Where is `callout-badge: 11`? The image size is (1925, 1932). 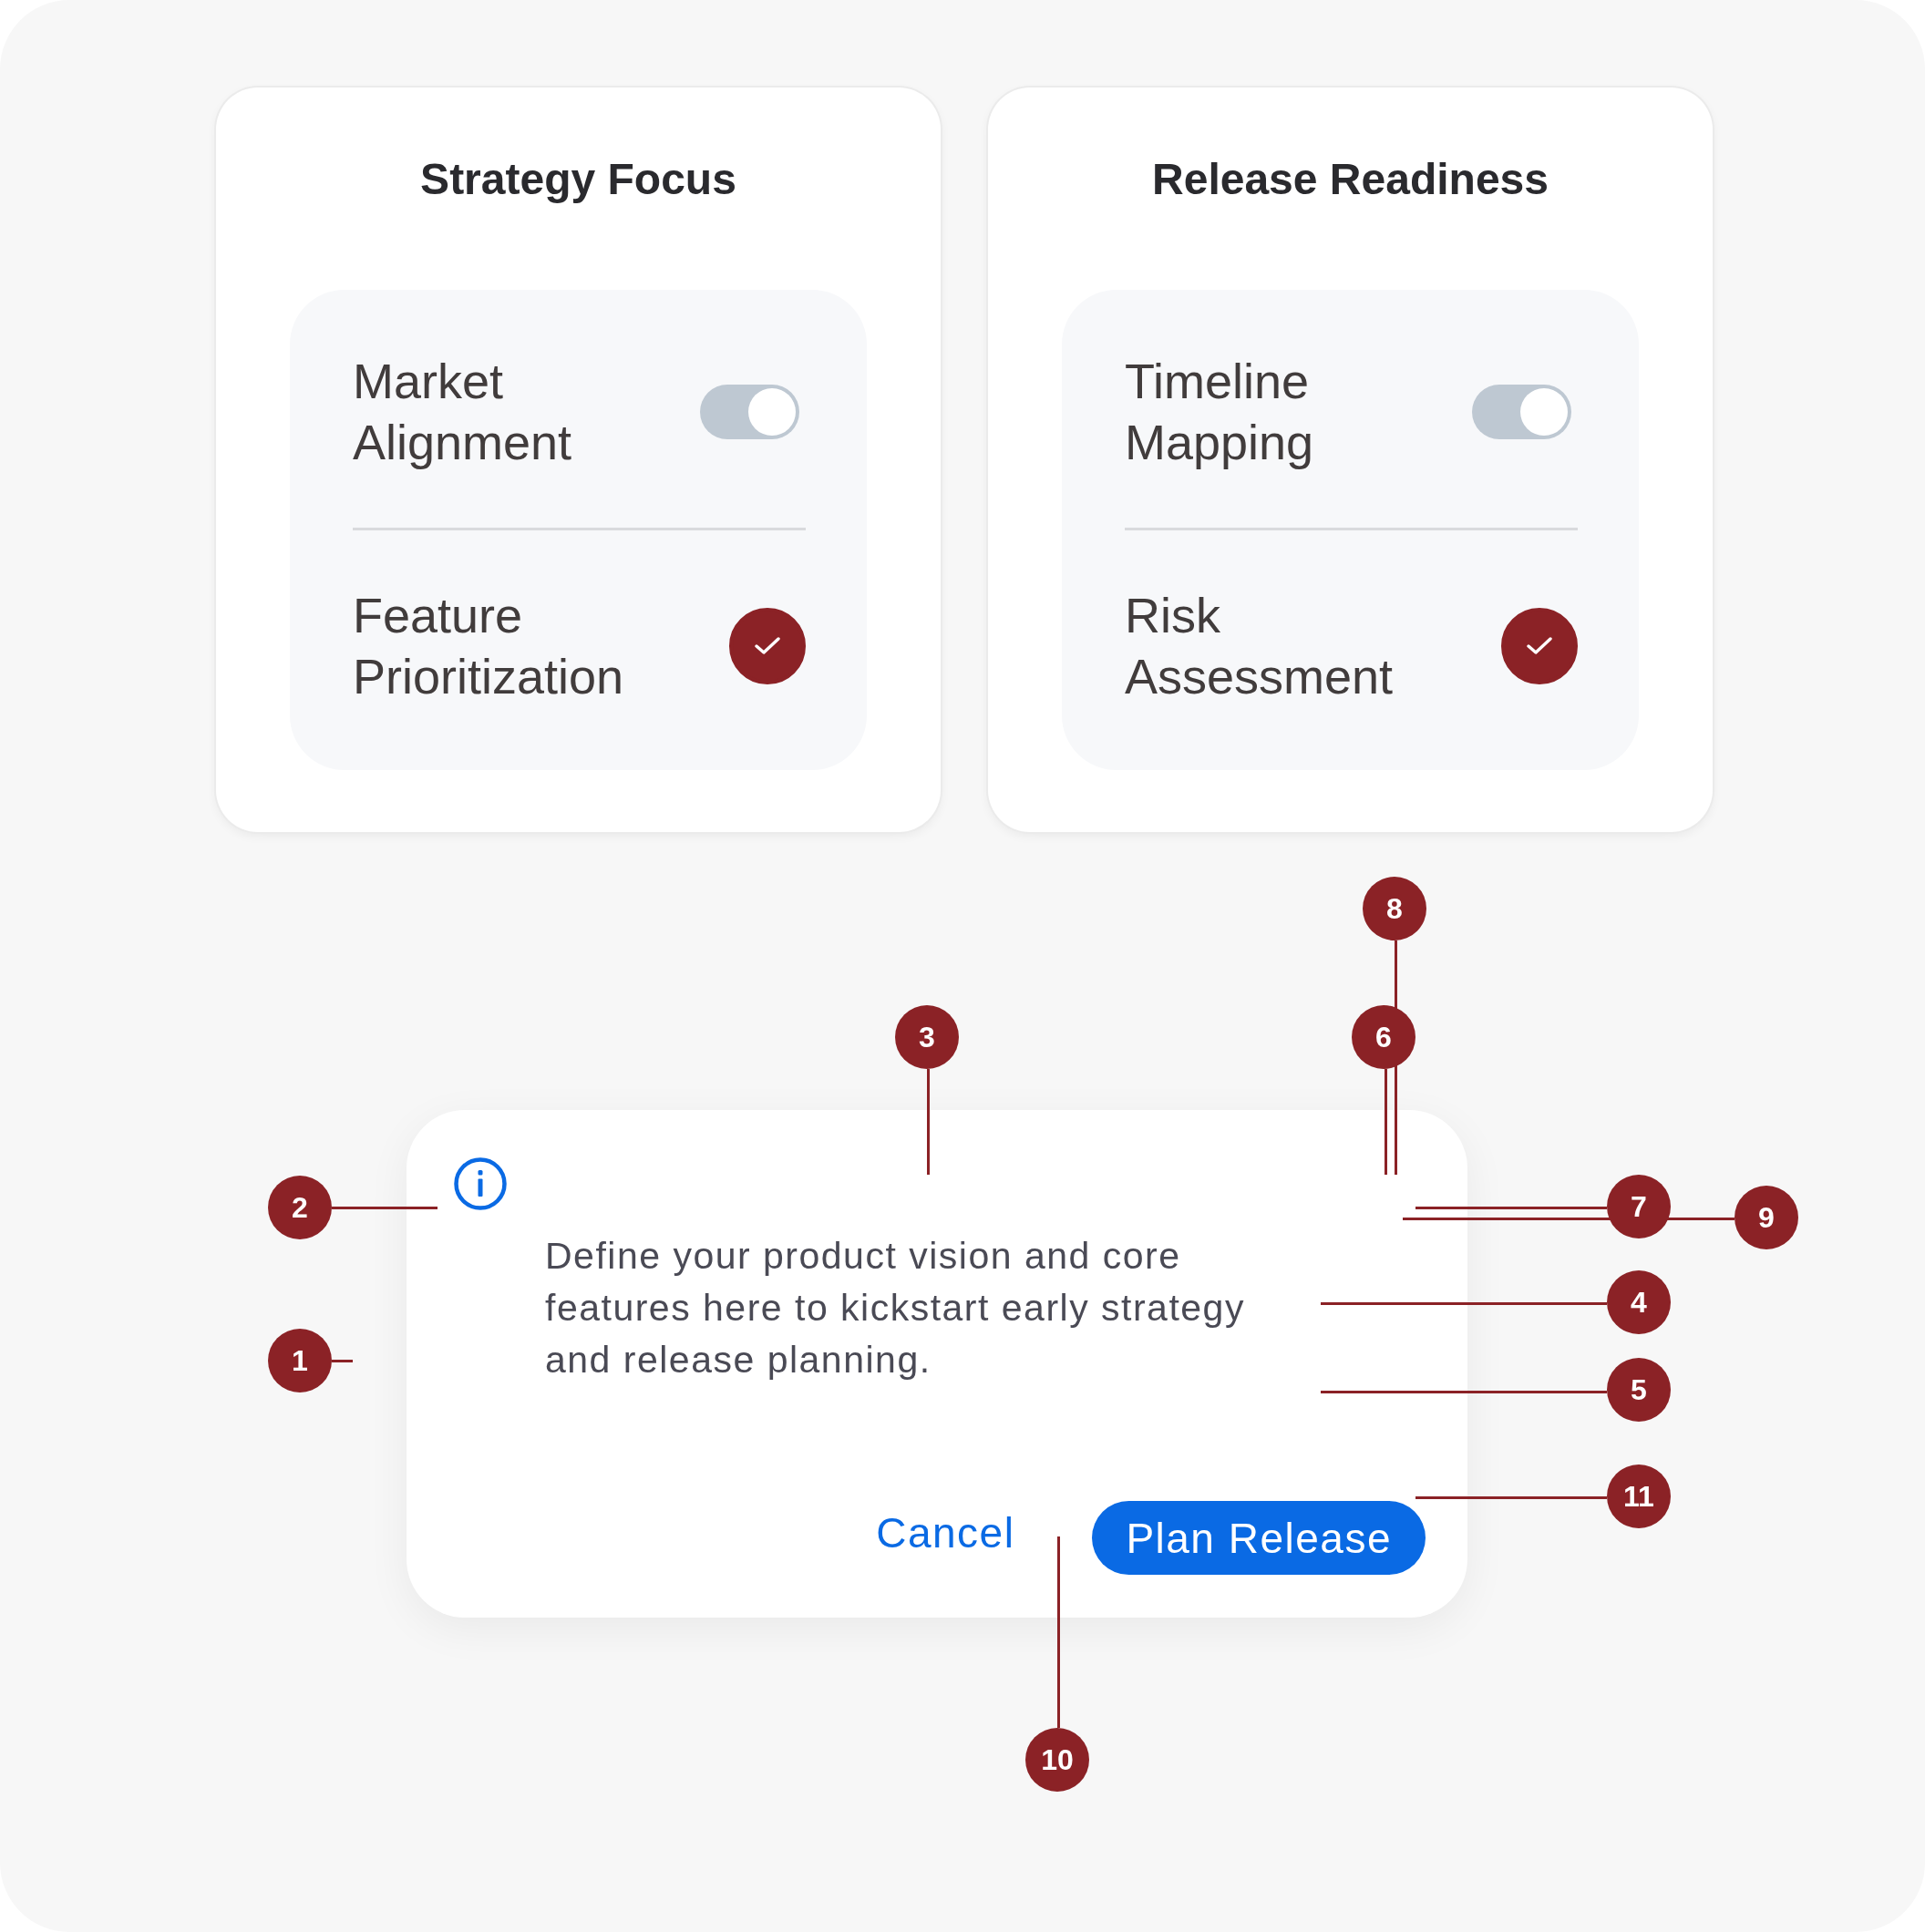
callout-badge: 11 is located at coordinates (1639, 1496).